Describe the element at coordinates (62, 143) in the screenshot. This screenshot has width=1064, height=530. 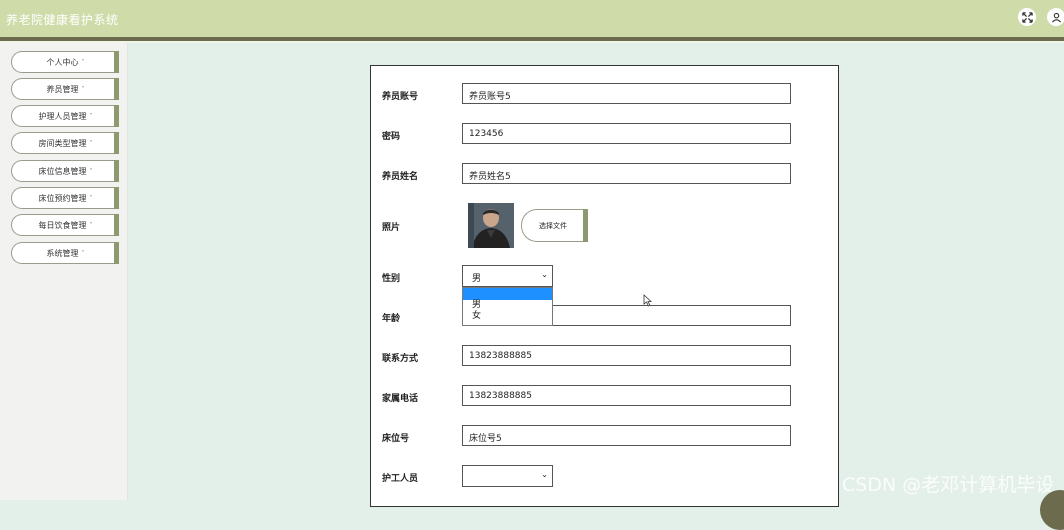
I see `sidebar-item-label: 房间类型管理` at that location.